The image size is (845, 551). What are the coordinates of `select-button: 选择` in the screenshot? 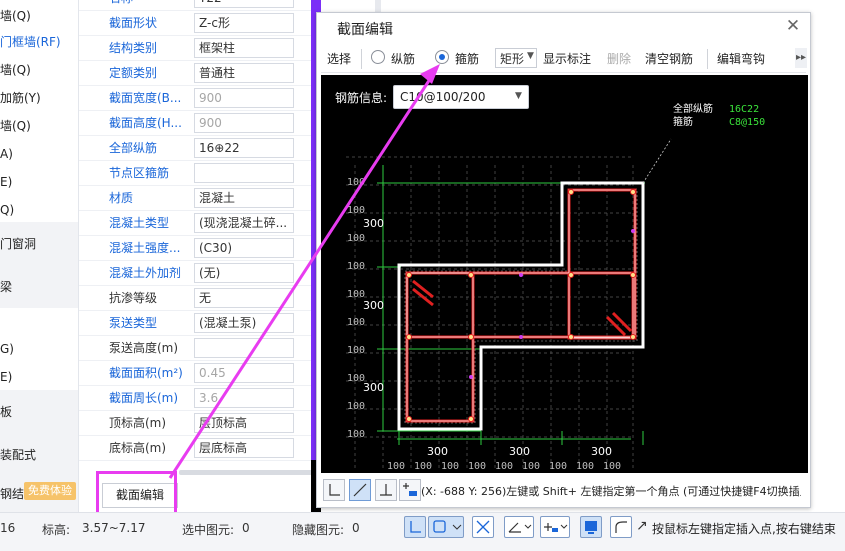 It's located at (339, 59).